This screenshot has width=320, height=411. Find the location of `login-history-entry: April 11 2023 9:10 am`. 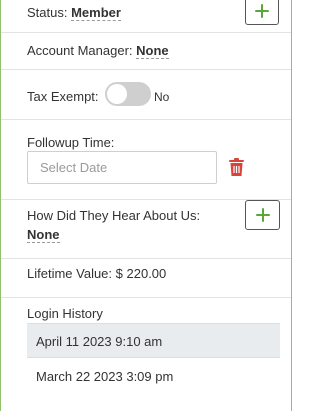

login-history-entry: April 11 2023 9:10 am is located at coordinates (153, 340).